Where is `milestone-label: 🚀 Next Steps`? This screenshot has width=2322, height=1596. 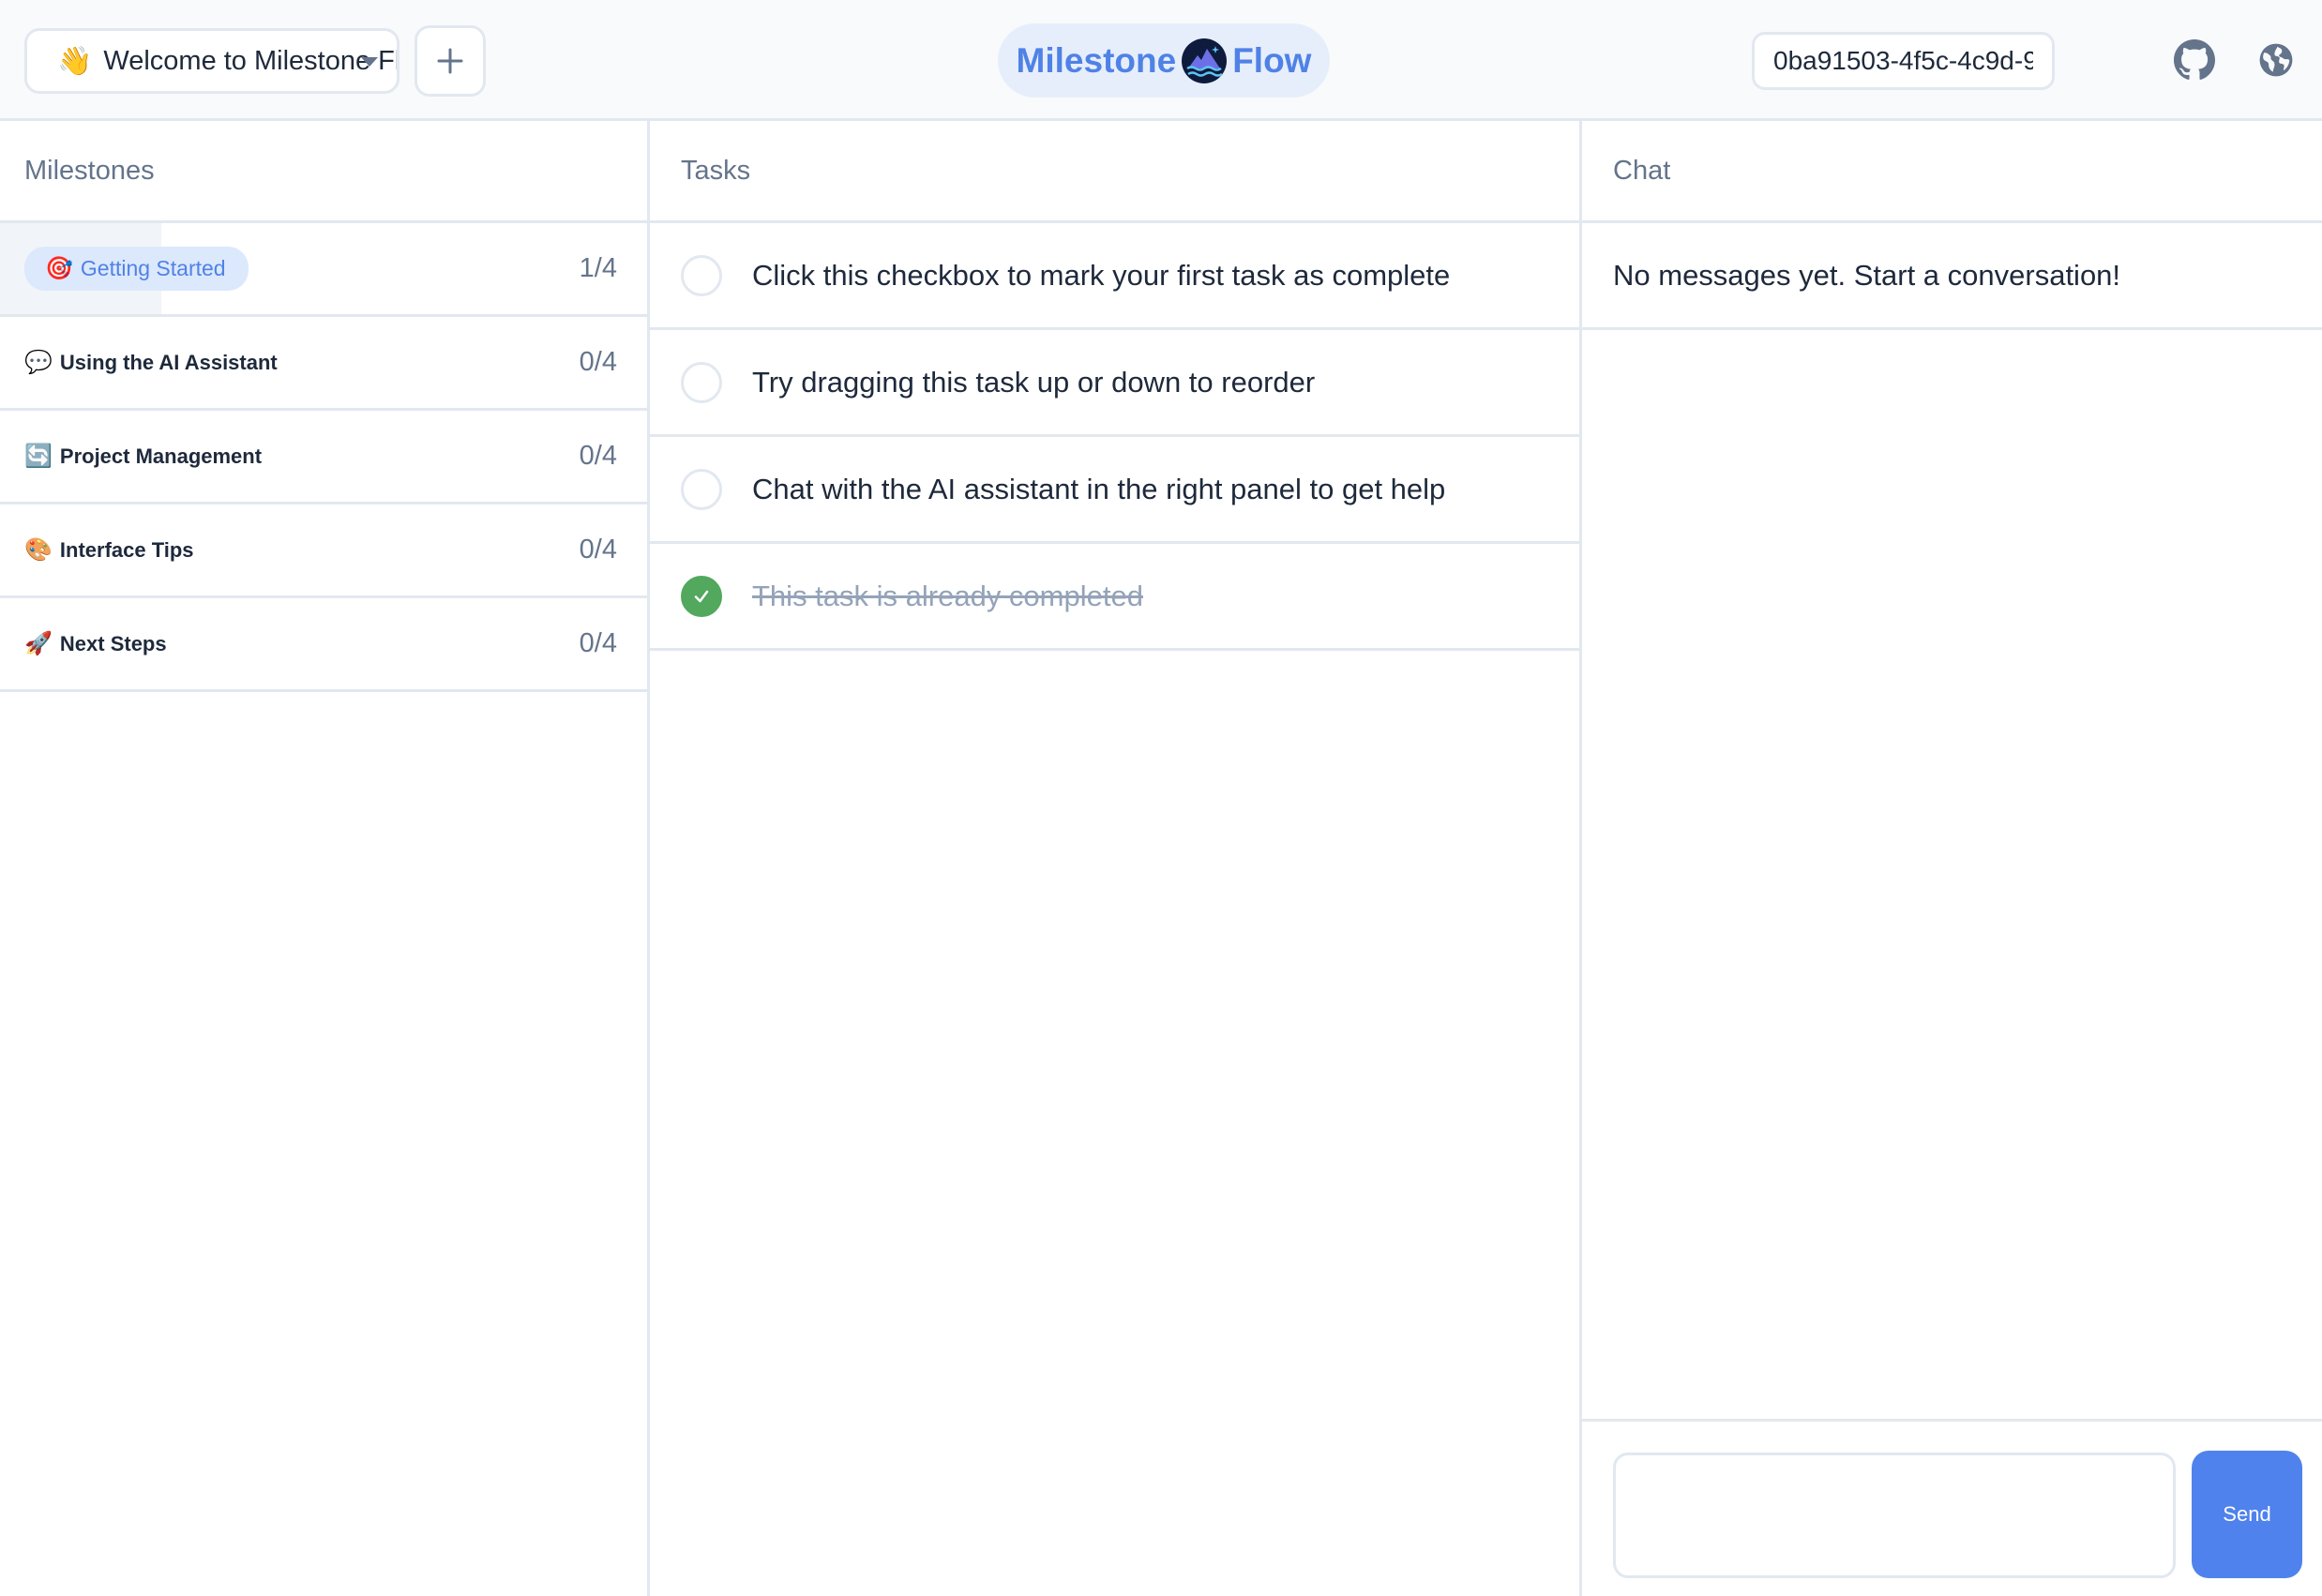
milestone-label: 🚀 Next Steps is located at coordinates (96, 643).